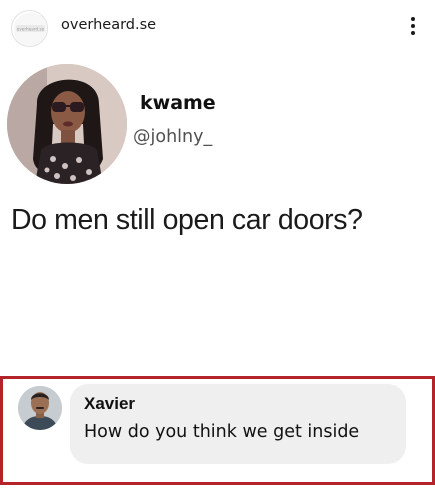 This screenshot has height=492, width=435. Describe the element at coordinates (173, 137) in the screenshot. I see `tweet-handle: @johlny_` at that location.